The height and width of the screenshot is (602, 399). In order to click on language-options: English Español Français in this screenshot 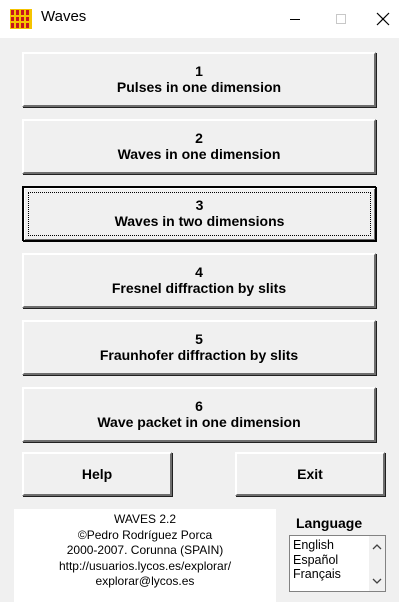, I will do `click(317, 560)`.